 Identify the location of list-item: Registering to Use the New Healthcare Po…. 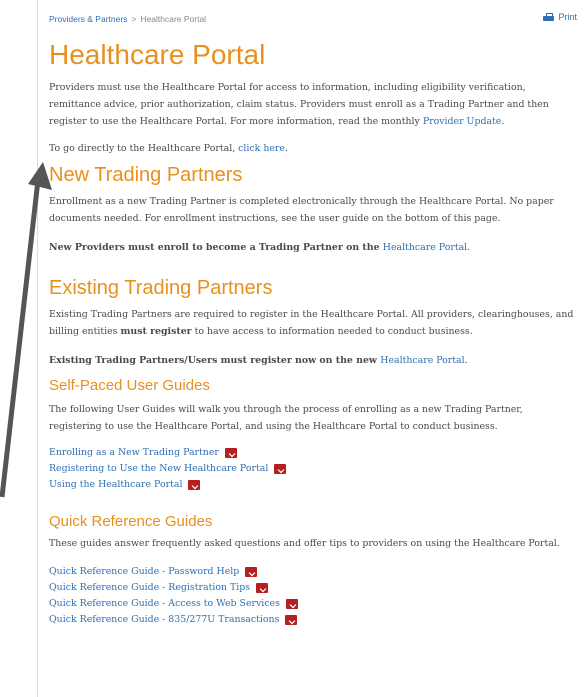
(313, 469).